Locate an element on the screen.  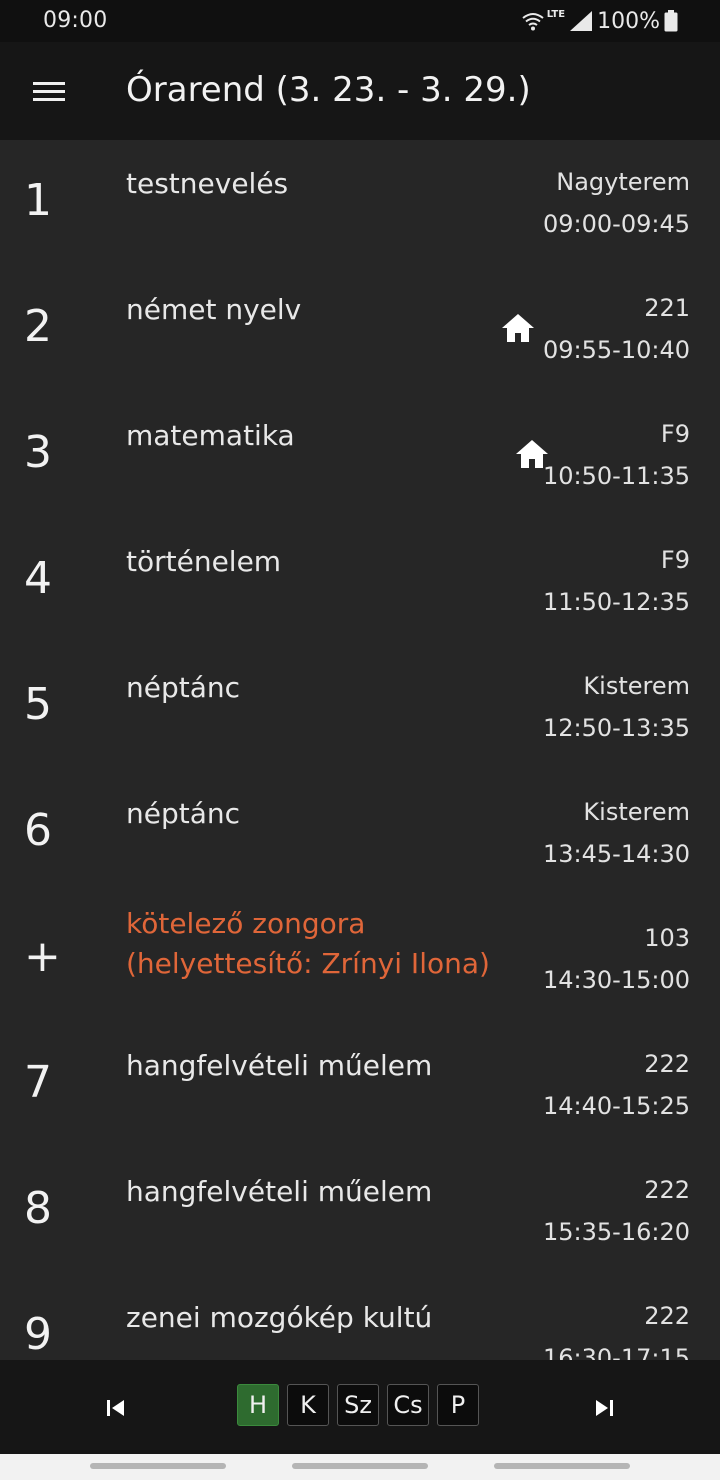
lesson-number: 4 is located at coordinates (38, 578).